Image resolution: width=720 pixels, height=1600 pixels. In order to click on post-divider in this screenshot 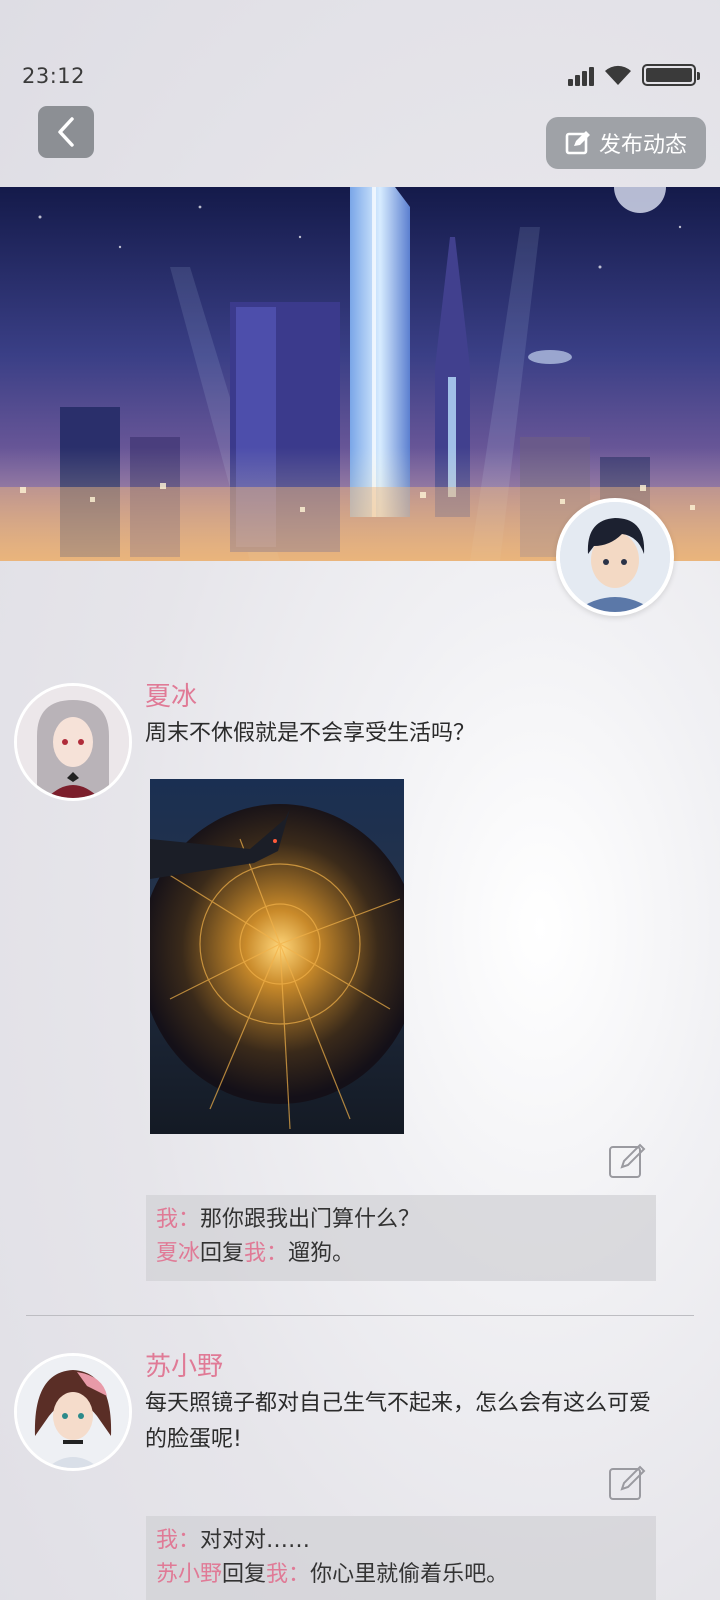, I will do `click(360, 1315)`.